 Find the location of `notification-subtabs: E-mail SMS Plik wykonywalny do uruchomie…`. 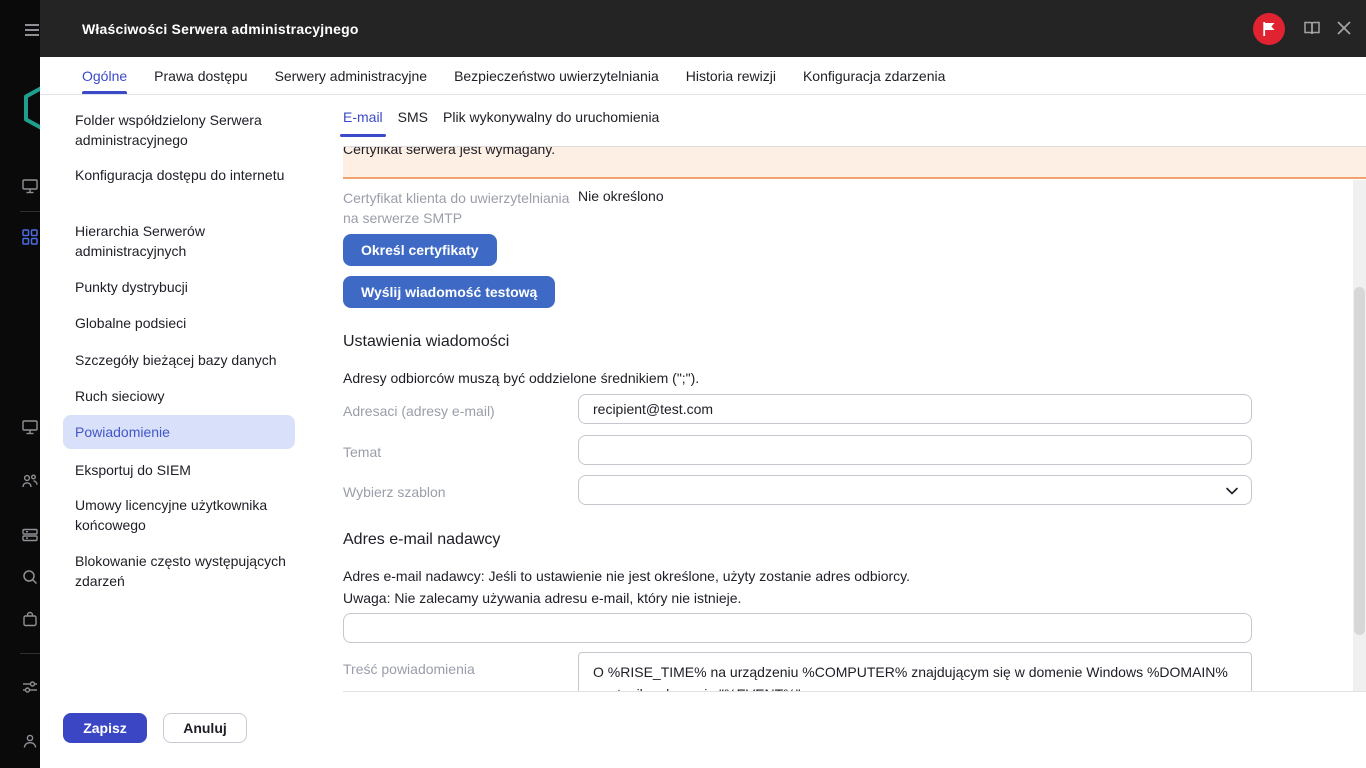

notification-subtabs: E-mail SMS Plik wykonywalny do uruchomie… is located at coordinates (499, 123).